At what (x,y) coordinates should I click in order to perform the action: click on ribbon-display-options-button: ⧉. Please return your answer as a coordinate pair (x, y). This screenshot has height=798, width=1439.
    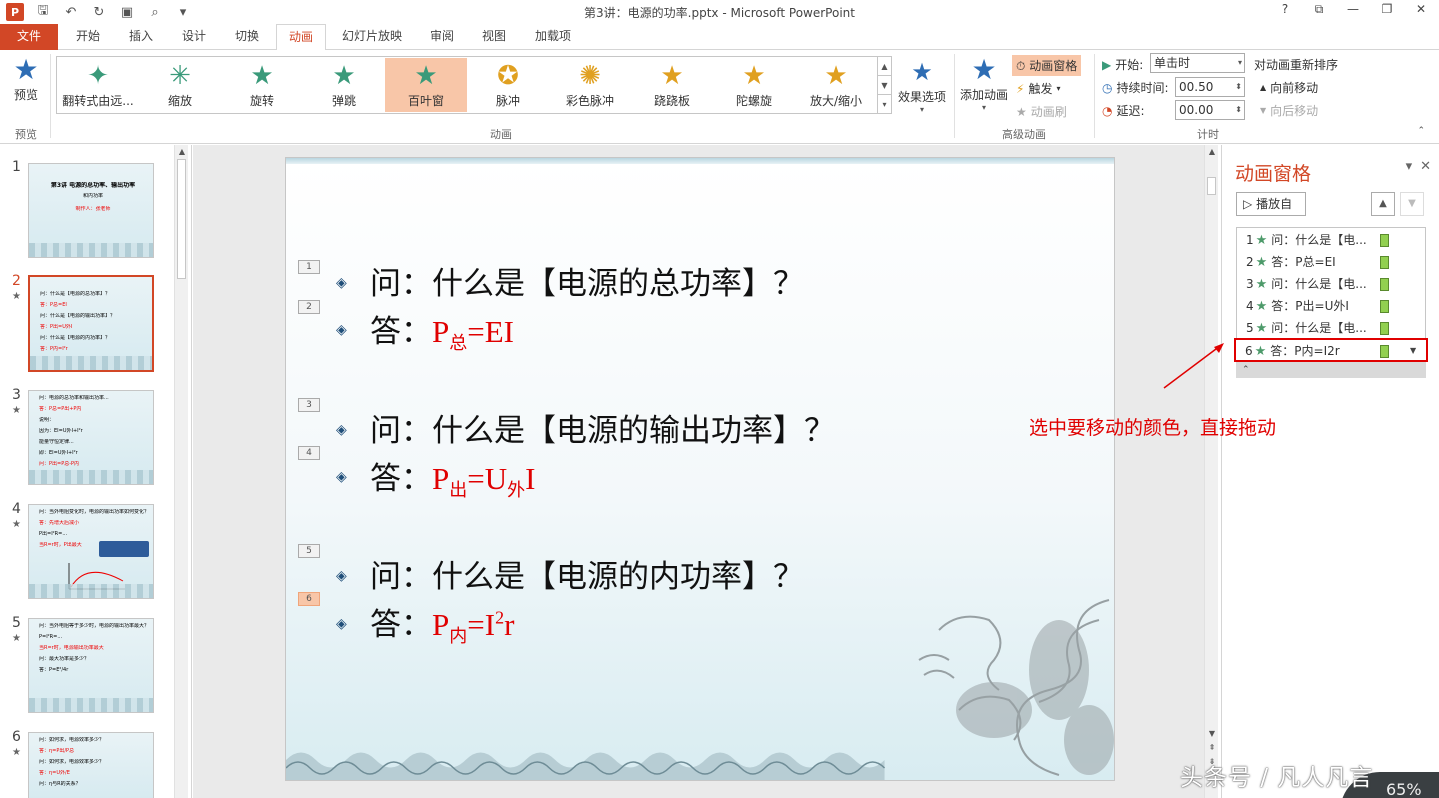
    Looking at the image, I should click on (1319, 11).